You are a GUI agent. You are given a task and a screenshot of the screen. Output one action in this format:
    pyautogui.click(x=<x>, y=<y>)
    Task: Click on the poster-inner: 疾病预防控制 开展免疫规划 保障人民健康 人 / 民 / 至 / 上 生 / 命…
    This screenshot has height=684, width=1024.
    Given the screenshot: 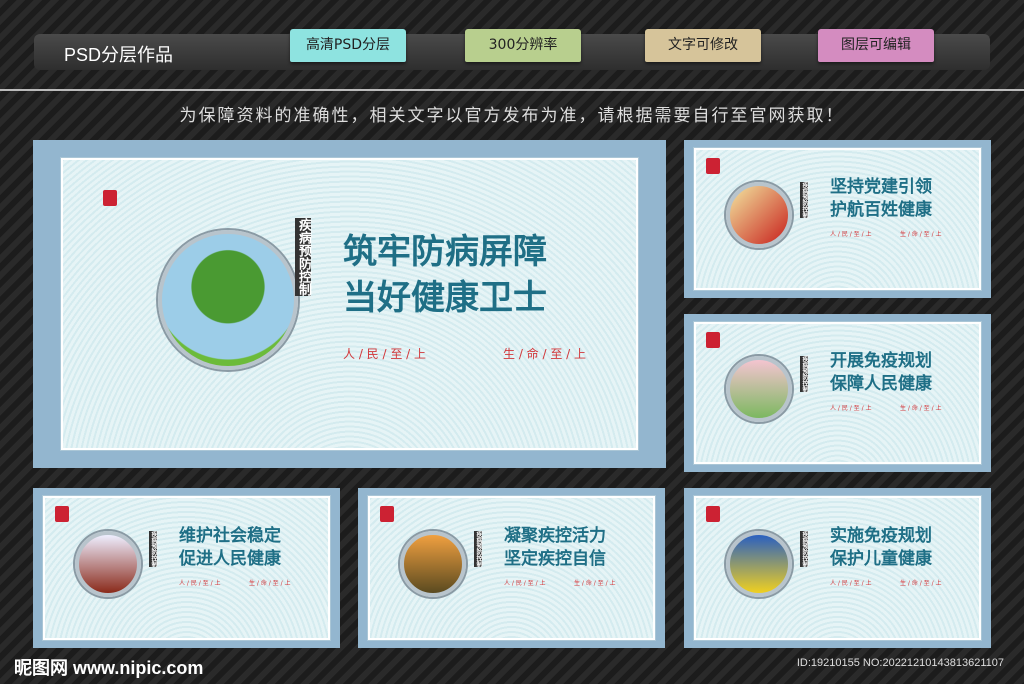 What is the action you would take?
    pyautogui.click(x=837, y=393)
    